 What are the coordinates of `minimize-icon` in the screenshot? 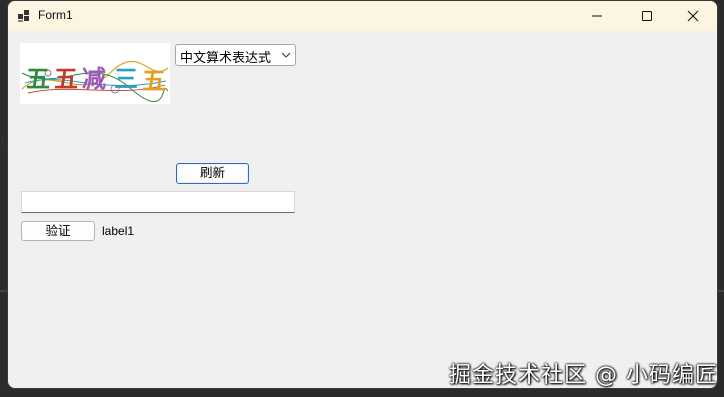 It's located at (597, 16).